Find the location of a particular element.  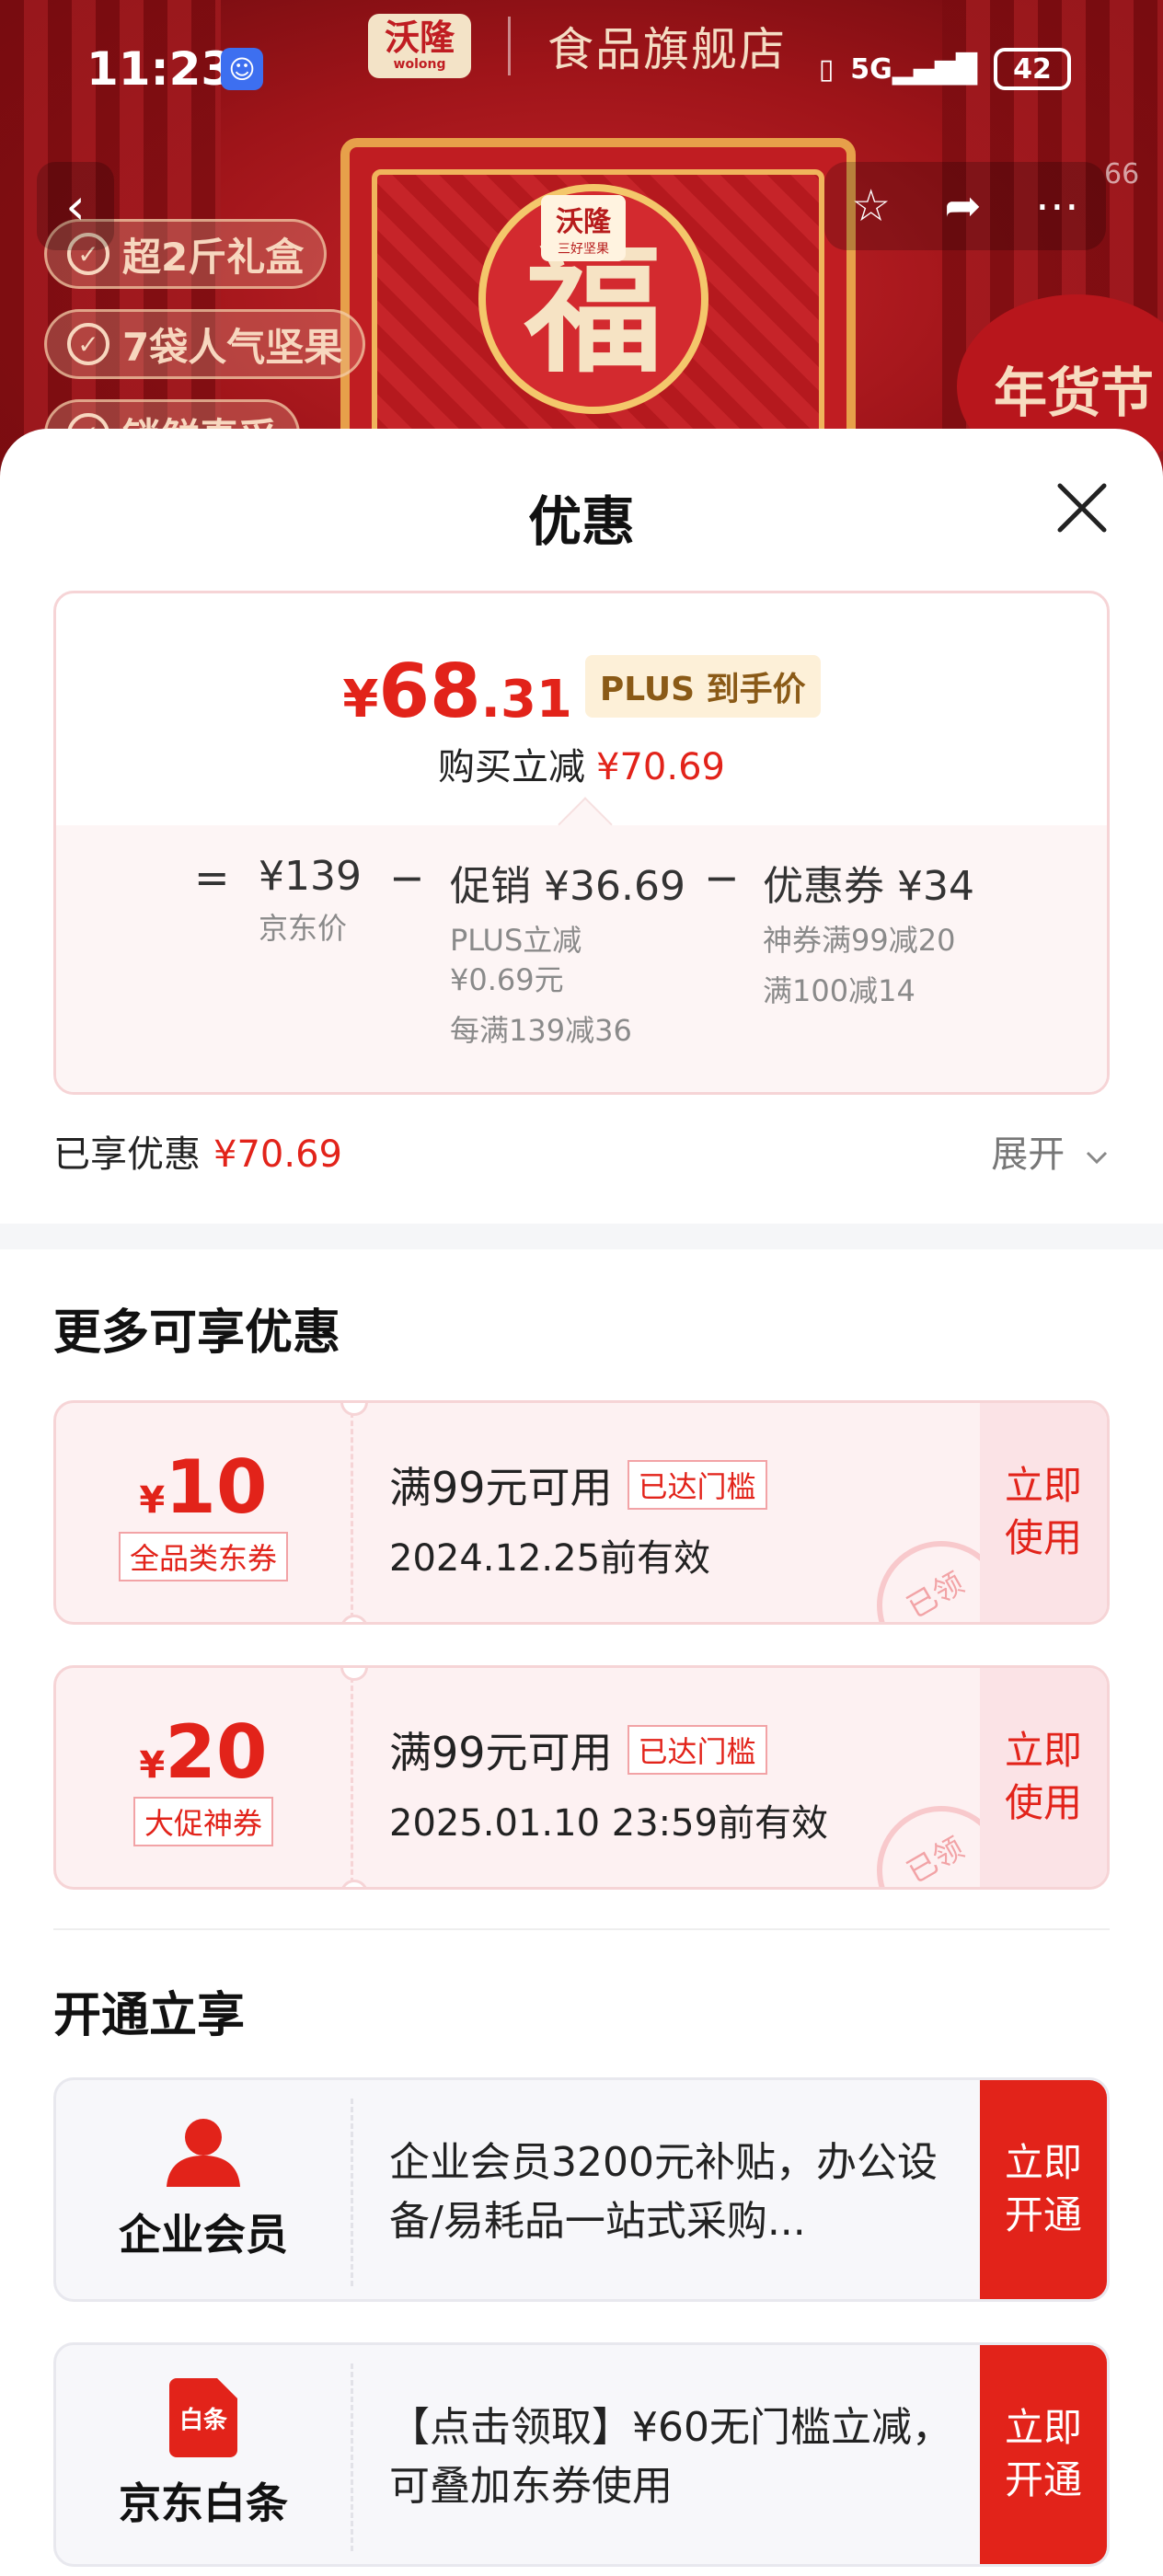

store-logo: 沃隆 wolong is located at coordinates (420, 46).